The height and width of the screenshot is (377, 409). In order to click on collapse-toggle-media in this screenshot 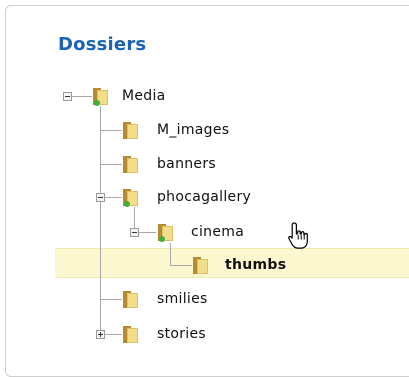, I will do `click(67, 96)`.